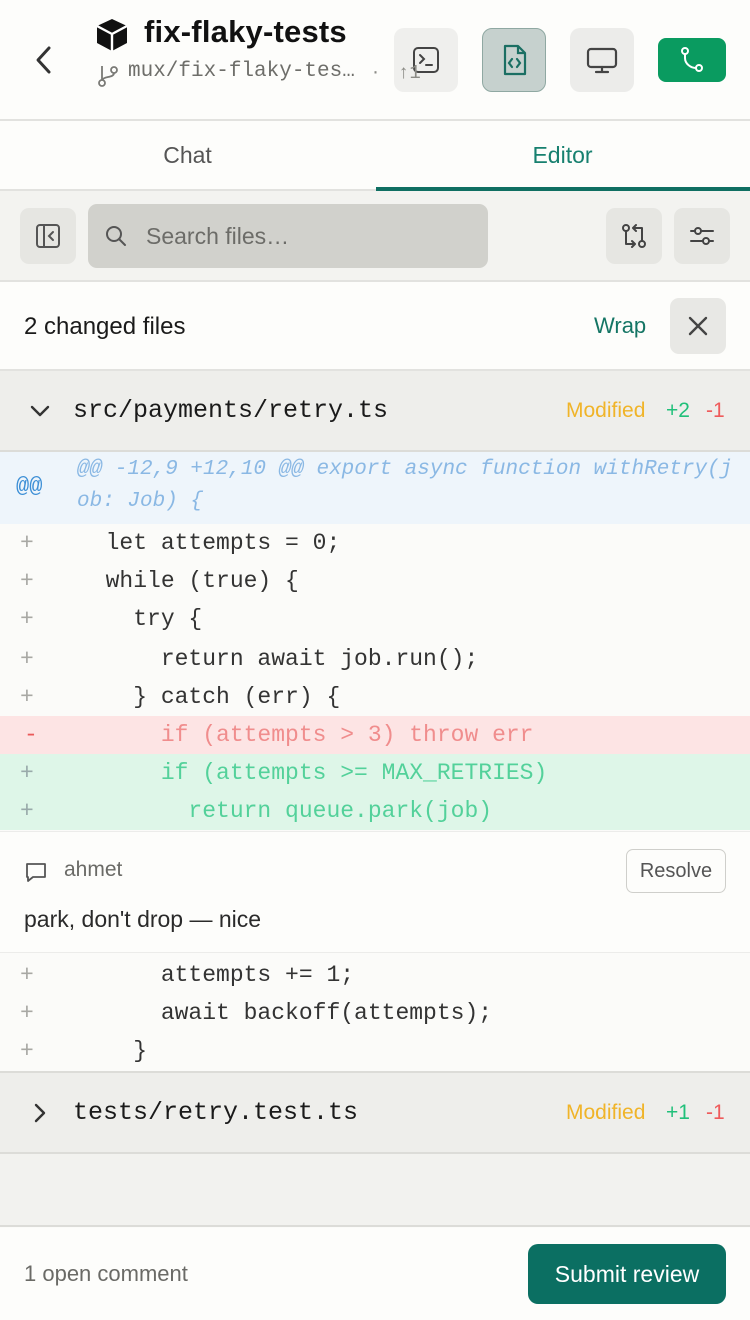 The image size is (750, 1320). I want to click on close-diff-button, so click(698, 326).